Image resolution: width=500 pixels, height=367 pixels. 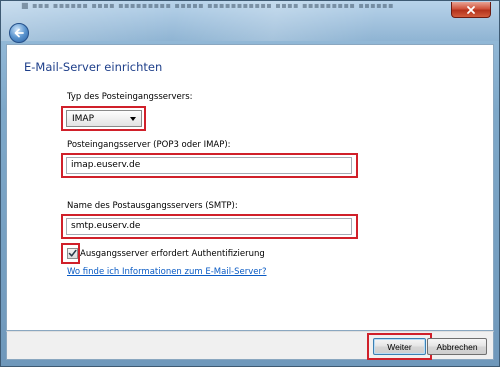 I want to click on next-button: Weiter, so click(x=399, y=346).